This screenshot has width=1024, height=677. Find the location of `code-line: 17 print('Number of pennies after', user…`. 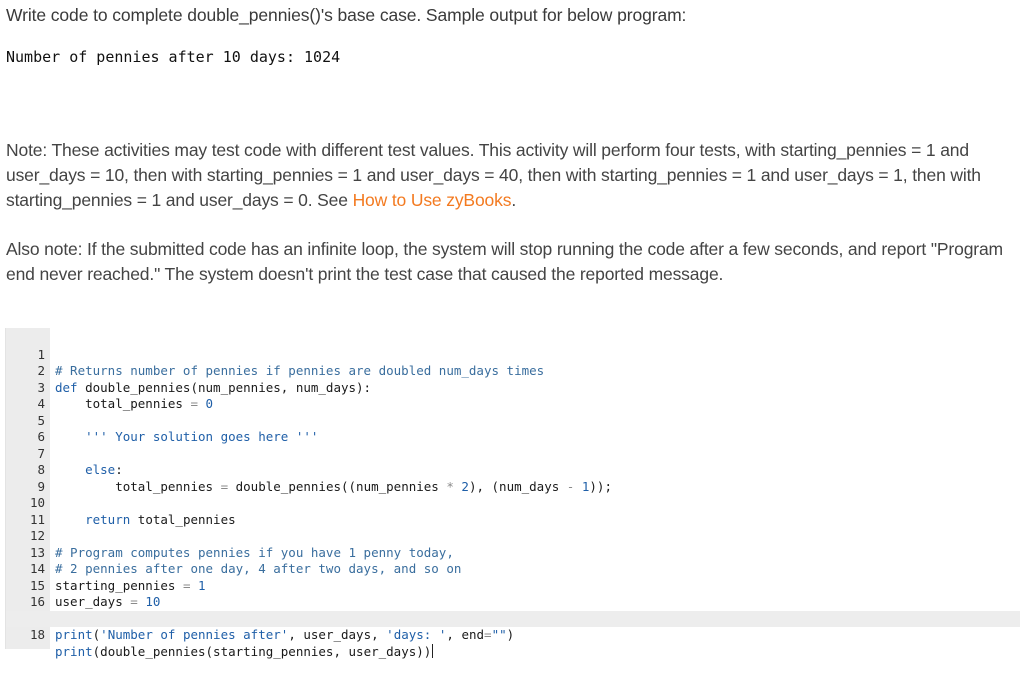

code-line: 17 print('Number of pennies after', user… is located at coordinates (513, 618).